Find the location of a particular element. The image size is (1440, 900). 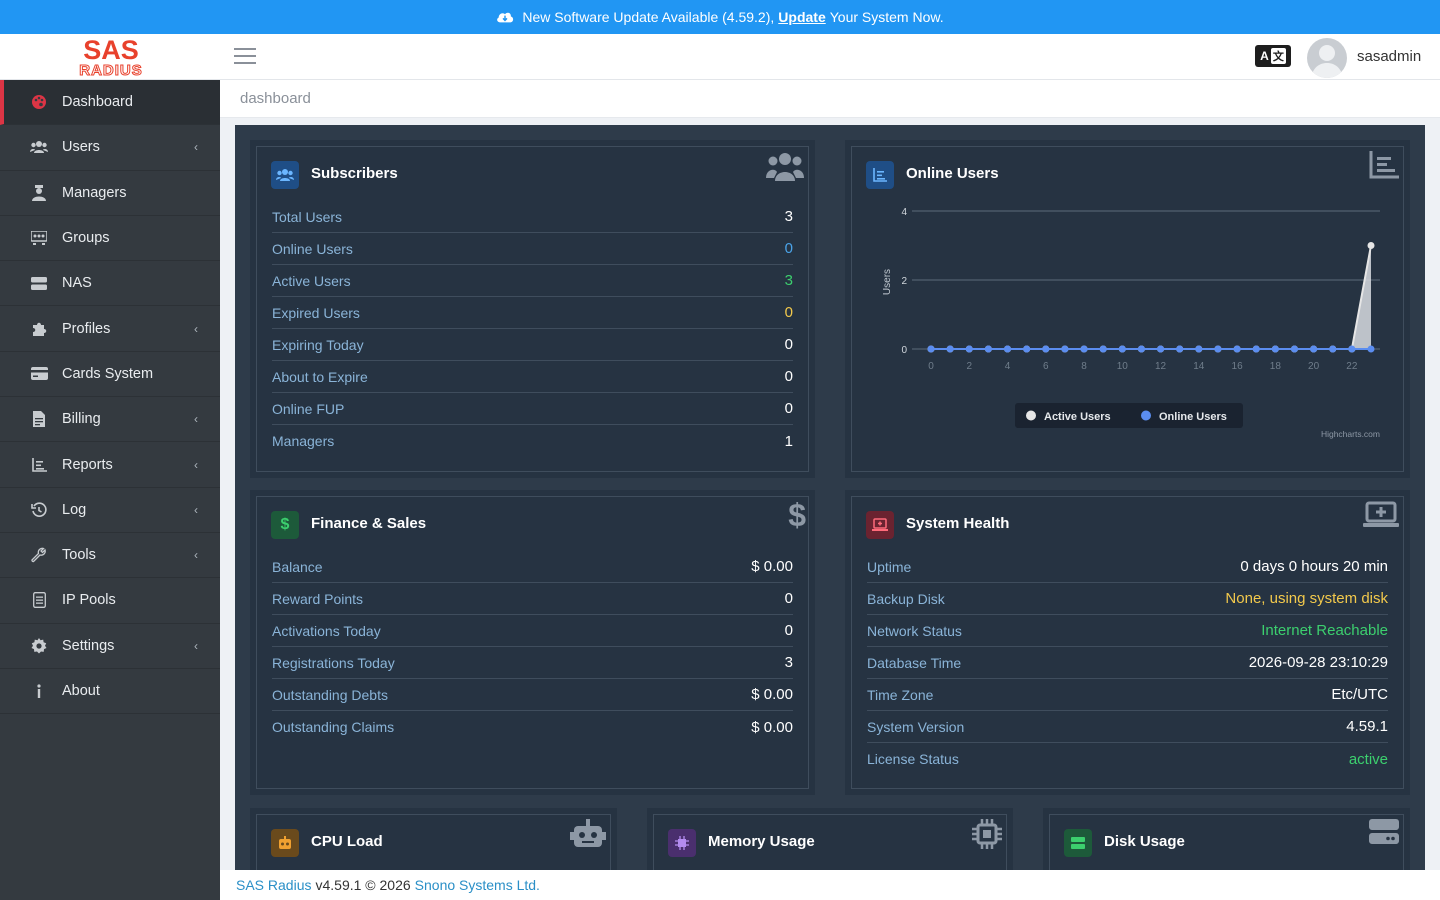

sidebar-item-about: About is located at coordinates (110, 692).